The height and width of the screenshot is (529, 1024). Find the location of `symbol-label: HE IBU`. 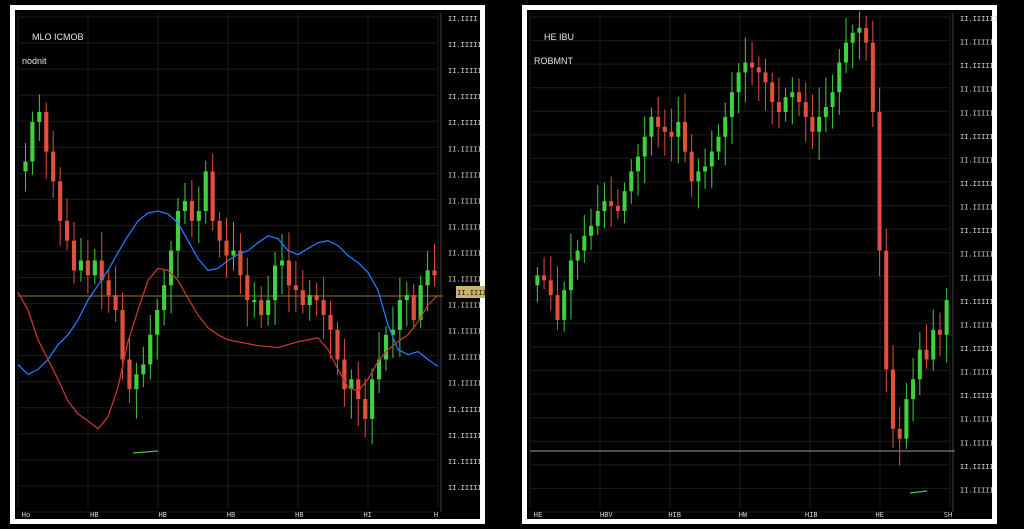

symbol-label: HE IBU is located at coordinates (559, 37).